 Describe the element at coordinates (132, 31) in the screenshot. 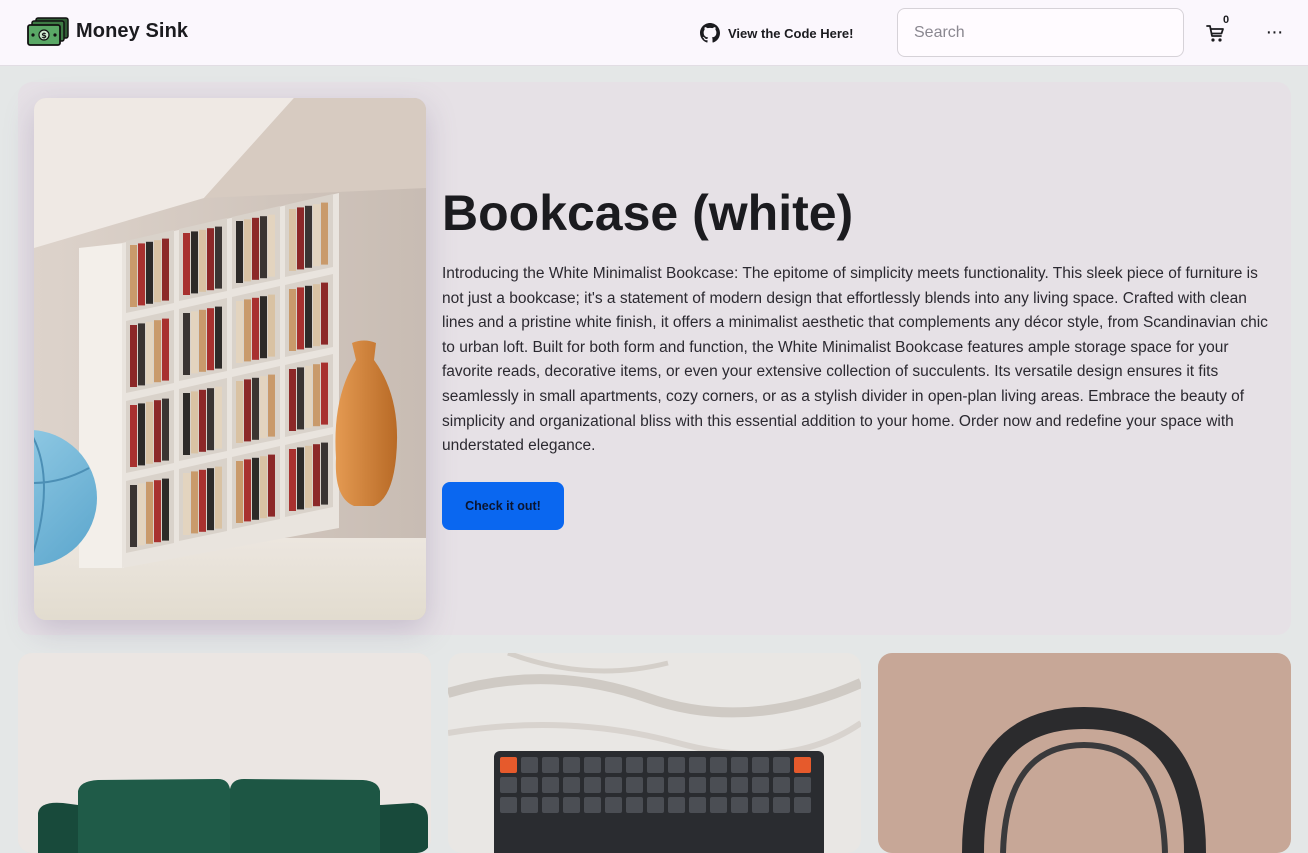

I see `brand-title: Money Sink` at that location.